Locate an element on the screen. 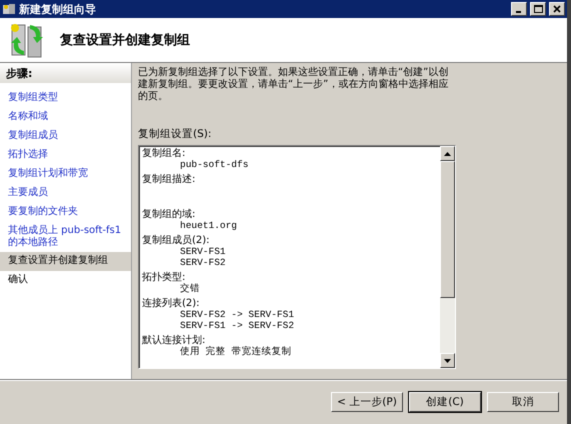  wizard-button: < 上一步(P) is located at coordinates (367, 402).